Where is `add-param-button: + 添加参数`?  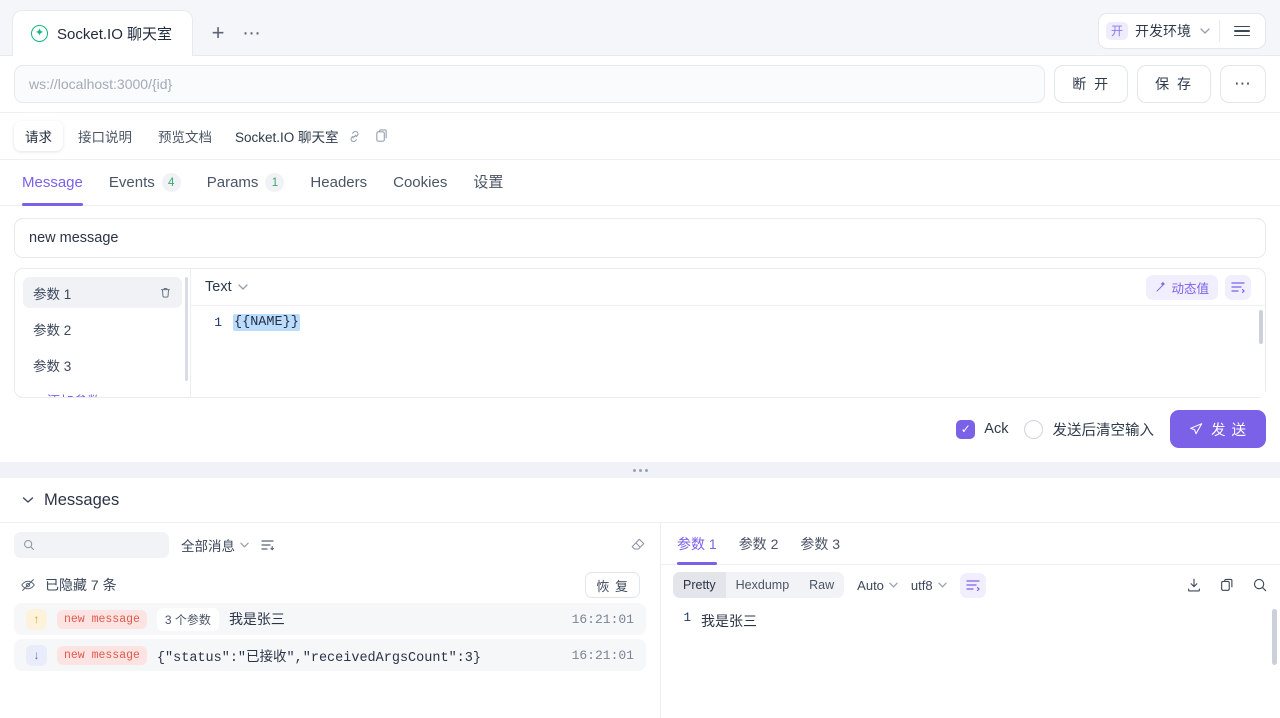 add-param-button: + 添加参数 is located at coordinates (102, 391).